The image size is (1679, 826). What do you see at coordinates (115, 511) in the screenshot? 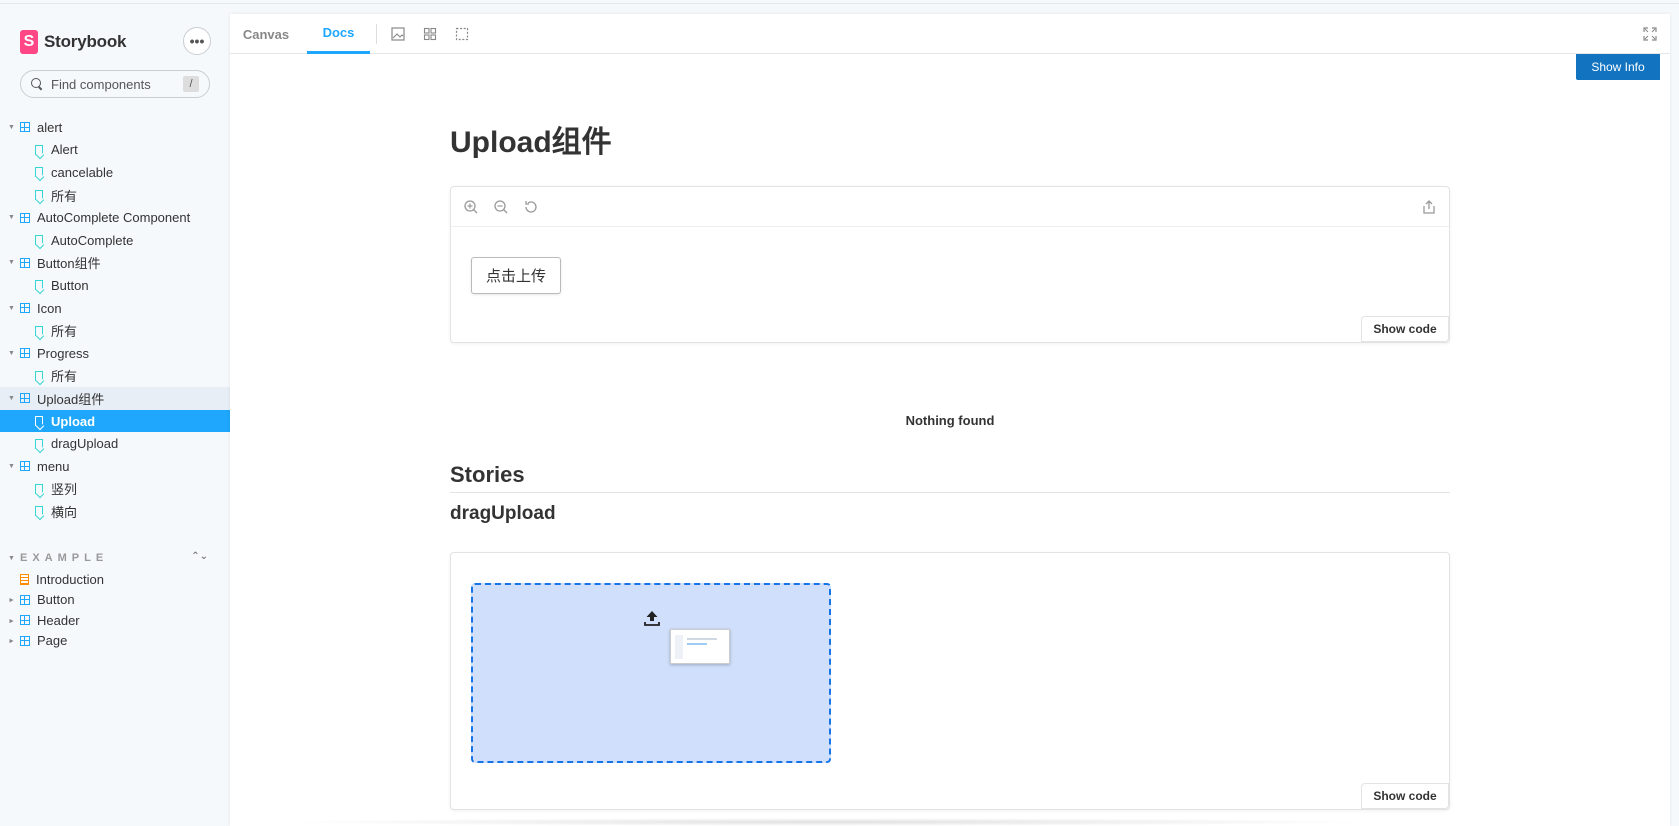
I see `sidebar-story: 横向` at bounding box center [115, 511].